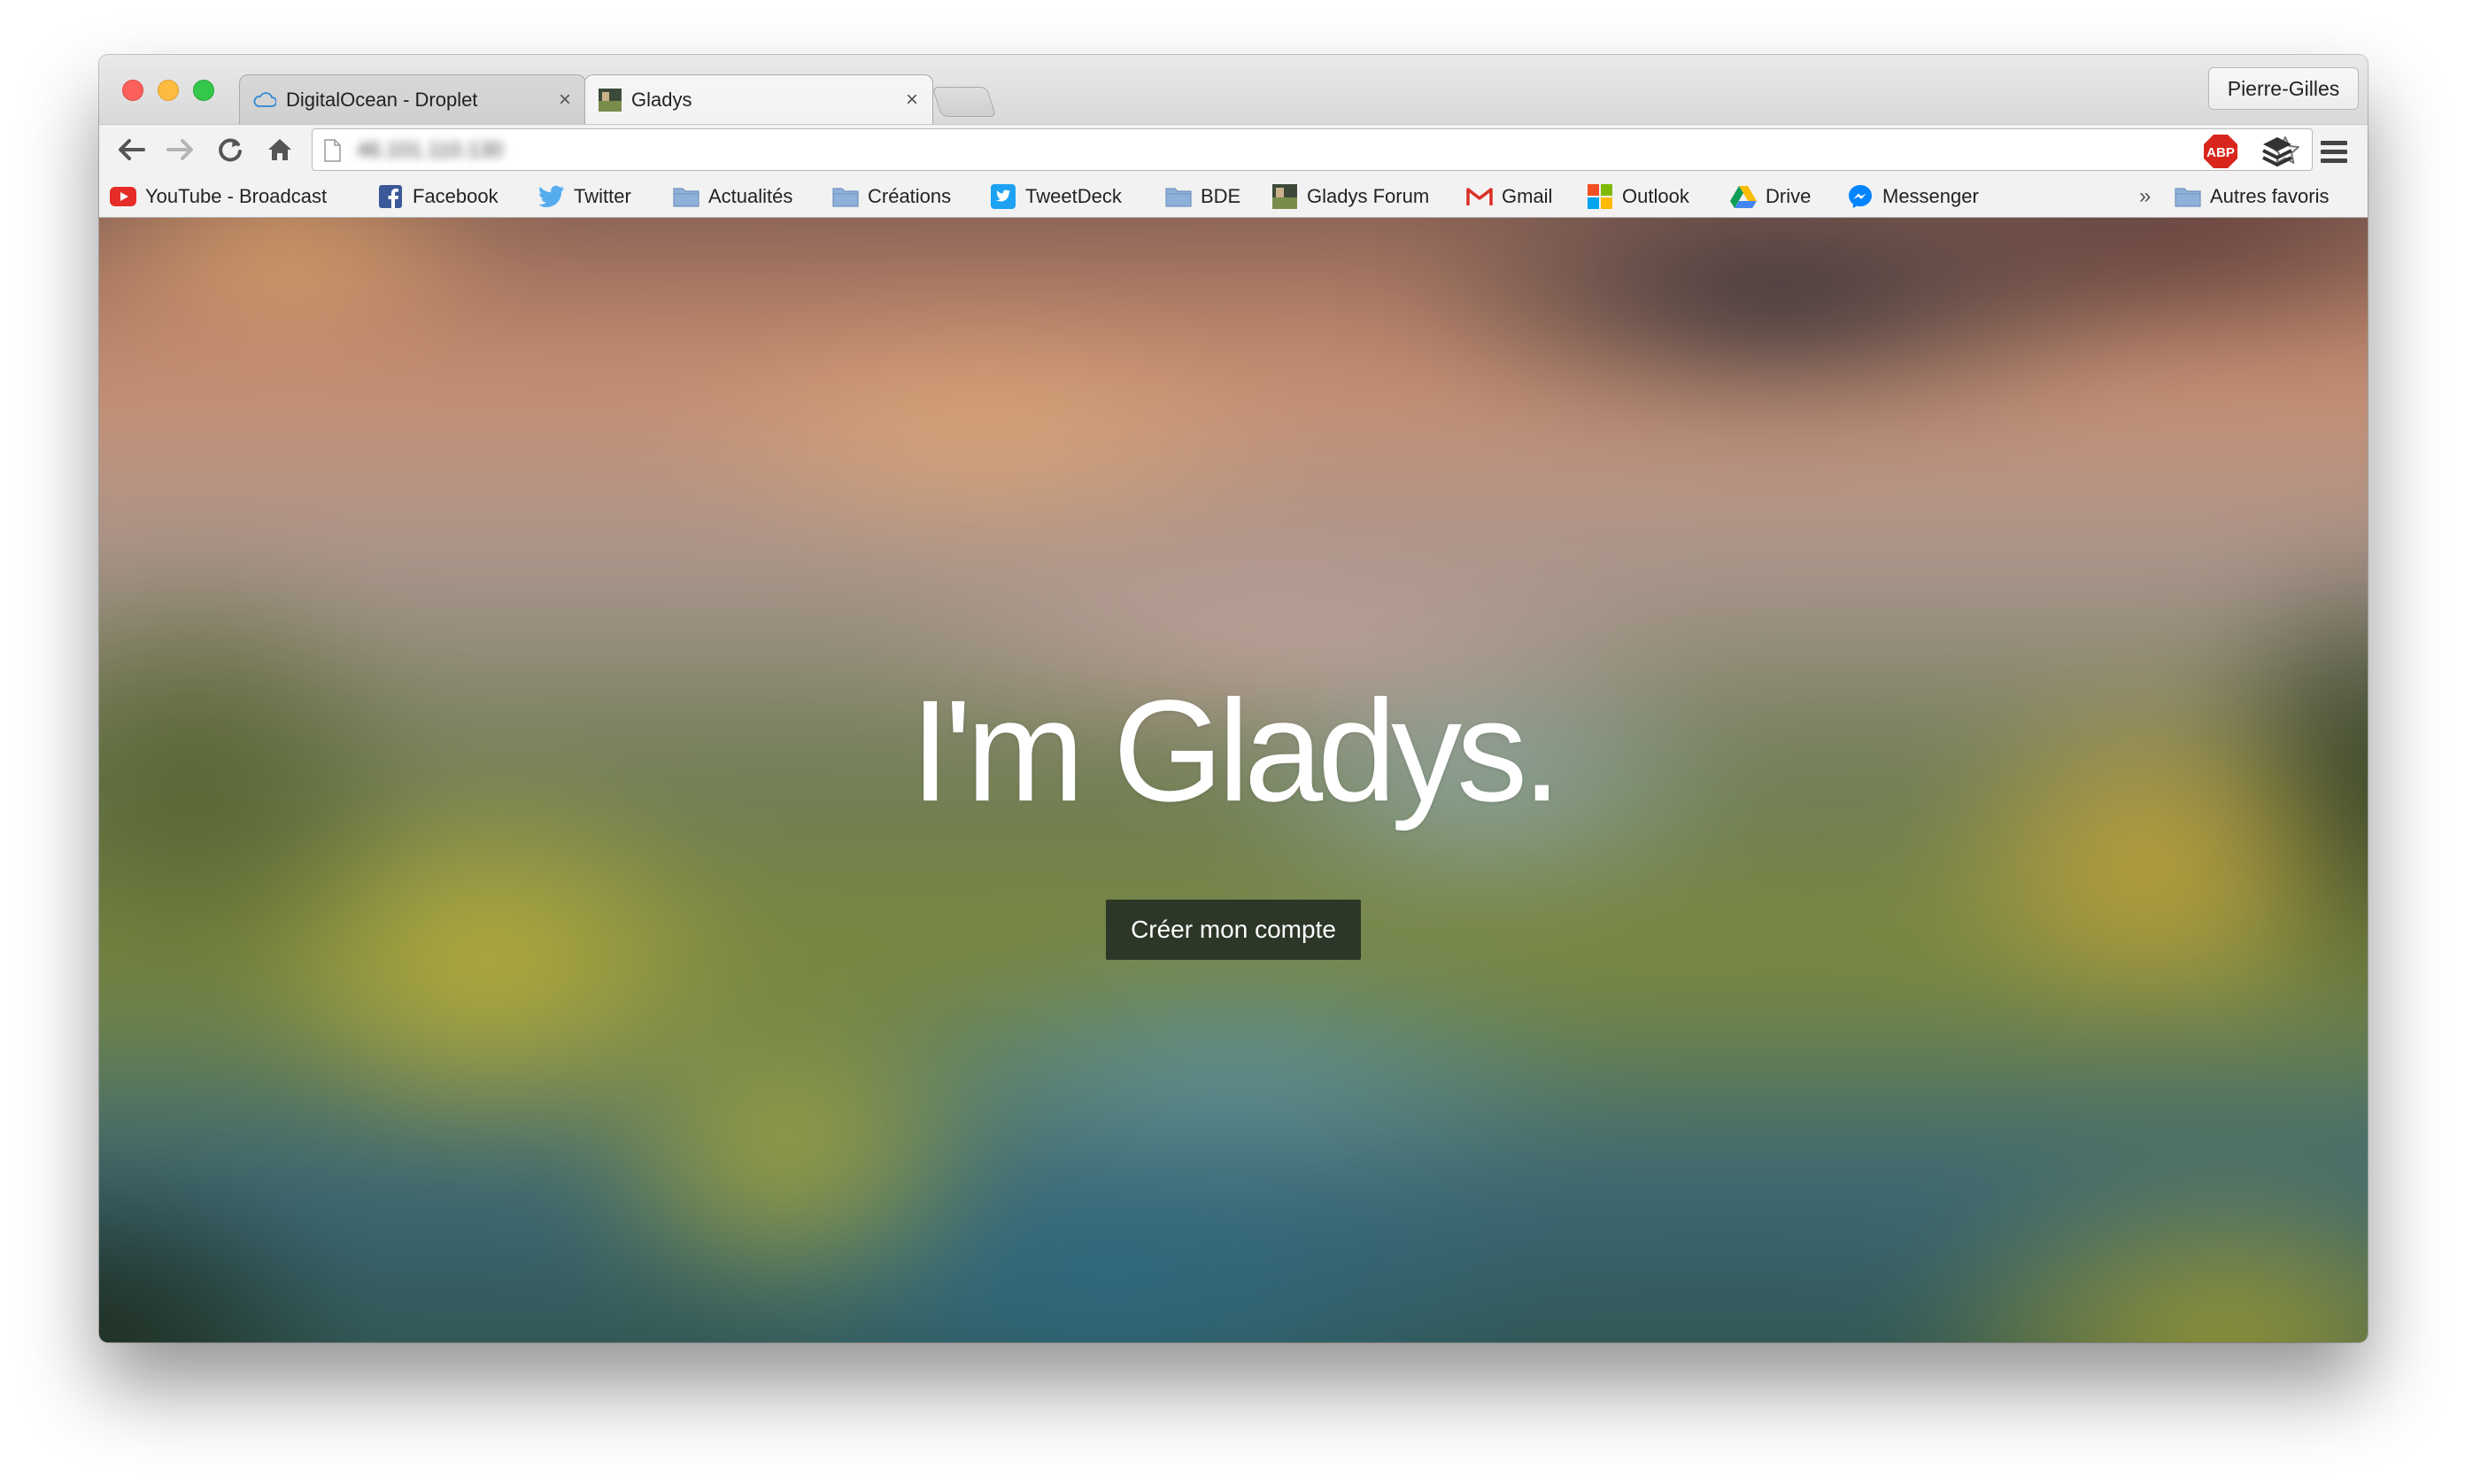 The height and width of the screenshot is (1484, 2465). What do you see at coordinates (661, 100) in the screenshot?
I see `tab-label: Gladys` at bounding box center [661, 100].